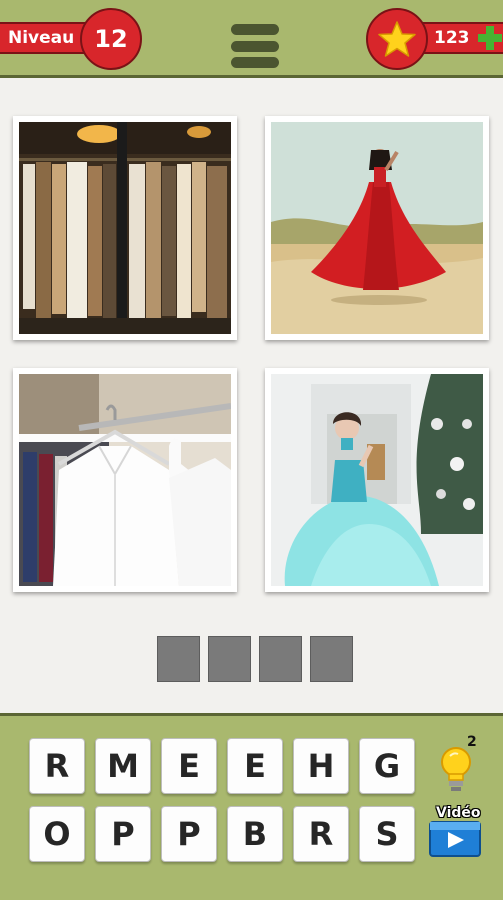  Describe the element at coordinates (41, 38) in the screenshot. I see `level-label: Niveau` at that location.